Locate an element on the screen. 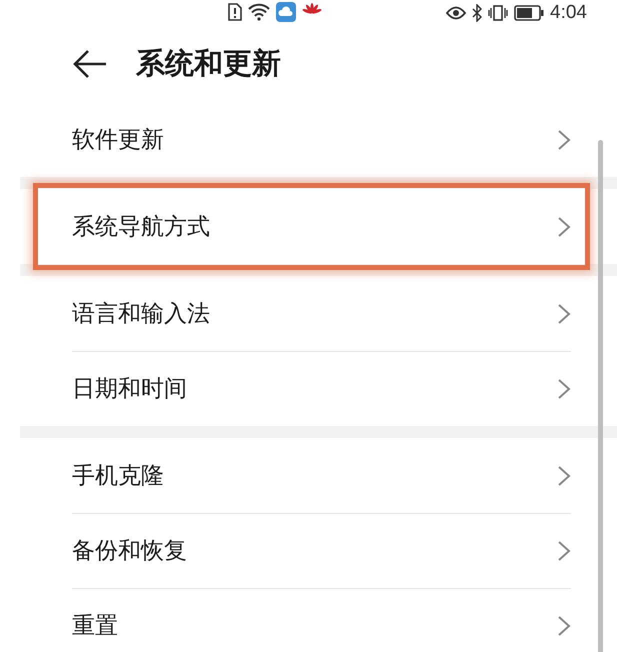 The image size is (617, 652). back-arrow-icon is located at coordinates (90, 64).